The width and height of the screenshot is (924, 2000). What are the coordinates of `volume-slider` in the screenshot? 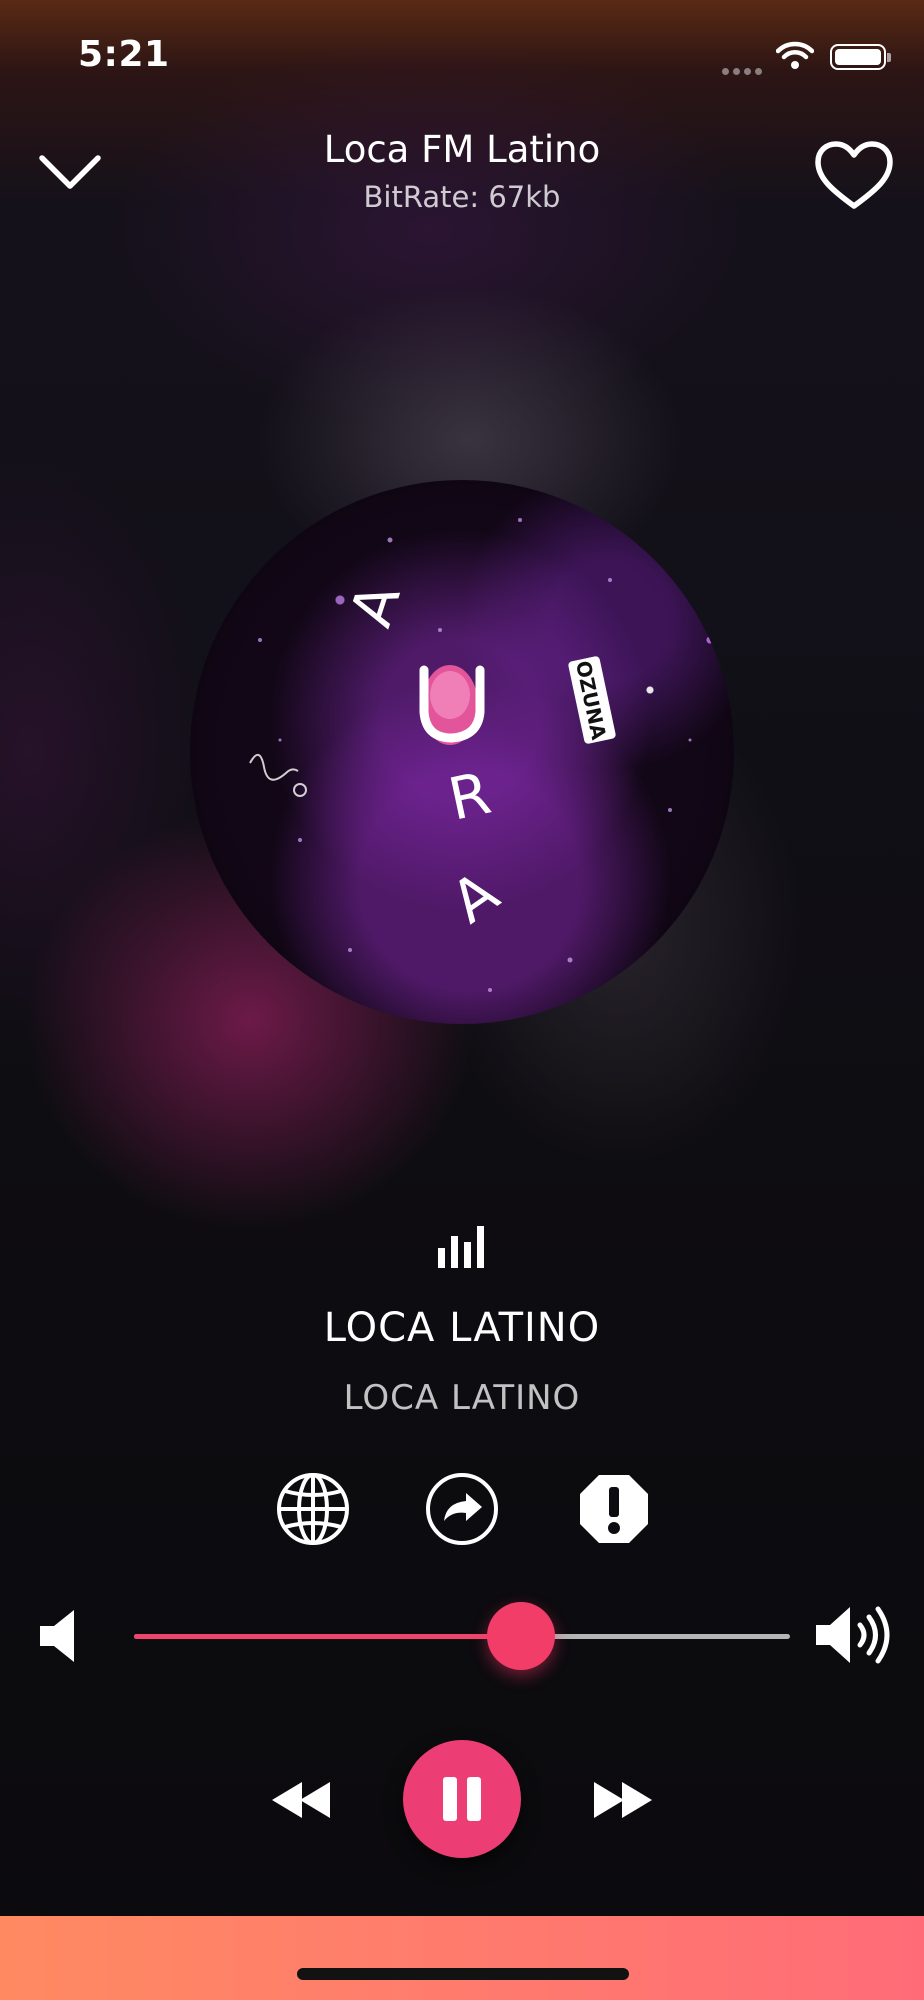 It's located at (462, 1636).